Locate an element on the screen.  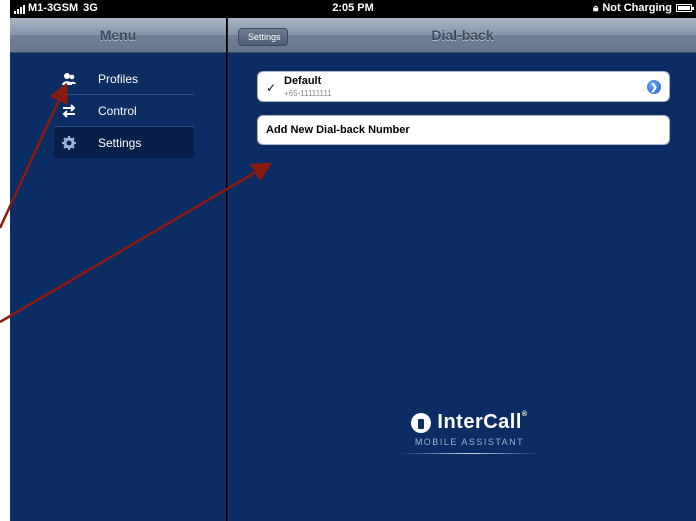
detail-navbar: Settings Dial-back is located at coordinates (462, 35).